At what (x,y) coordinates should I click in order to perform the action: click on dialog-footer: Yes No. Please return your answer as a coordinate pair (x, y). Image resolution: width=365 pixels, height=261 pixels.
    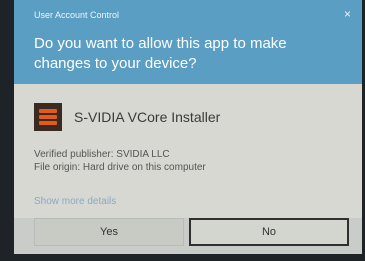
    Looking at the image, I should click on (188, 236).